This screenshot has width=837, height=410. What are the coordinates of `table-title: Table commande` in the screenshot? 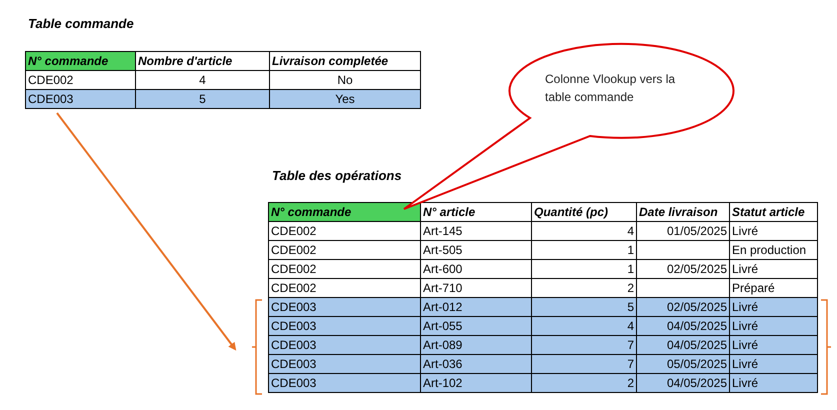 It's located at (81, 24).